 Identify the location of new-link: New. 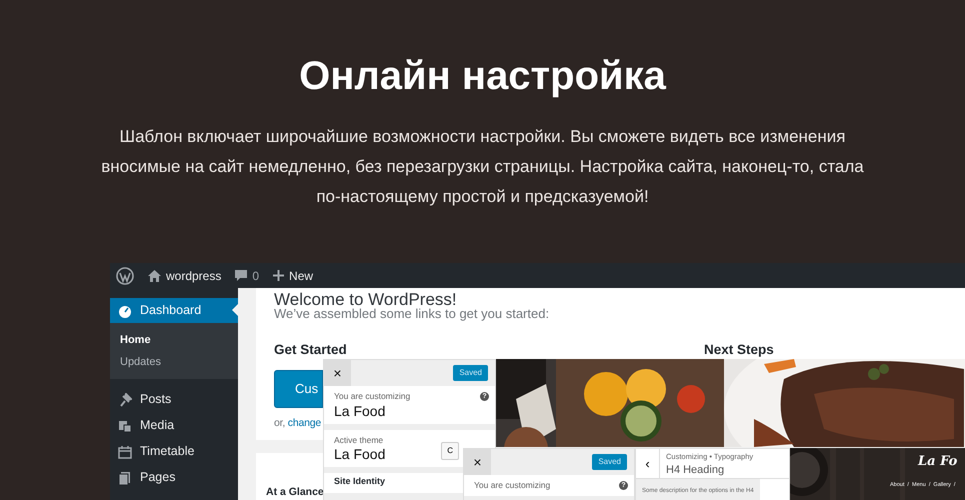
(301, 275).